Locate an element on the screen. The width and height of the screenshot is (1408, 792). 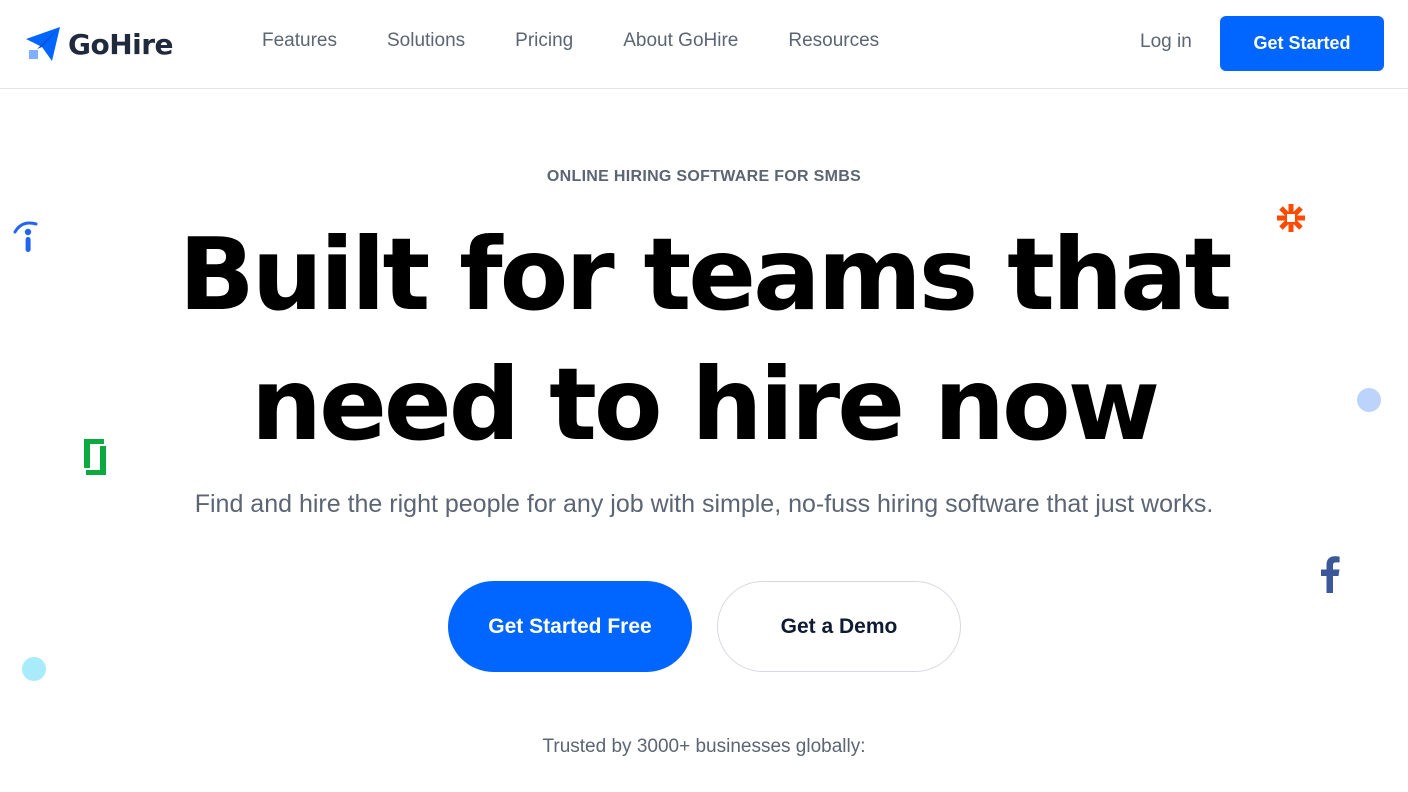
trusted-by-text: Trusted by 3000+ businesses globally: is located at coordinates (704, 746).